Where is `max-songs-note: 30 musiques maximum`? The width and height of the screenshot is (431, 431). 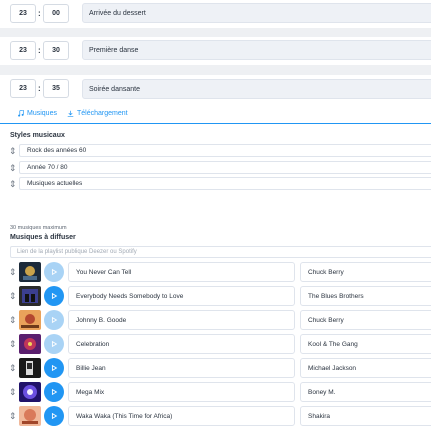
max-songs-note: 30 musiques maximum is located at coordinates (38, 228).